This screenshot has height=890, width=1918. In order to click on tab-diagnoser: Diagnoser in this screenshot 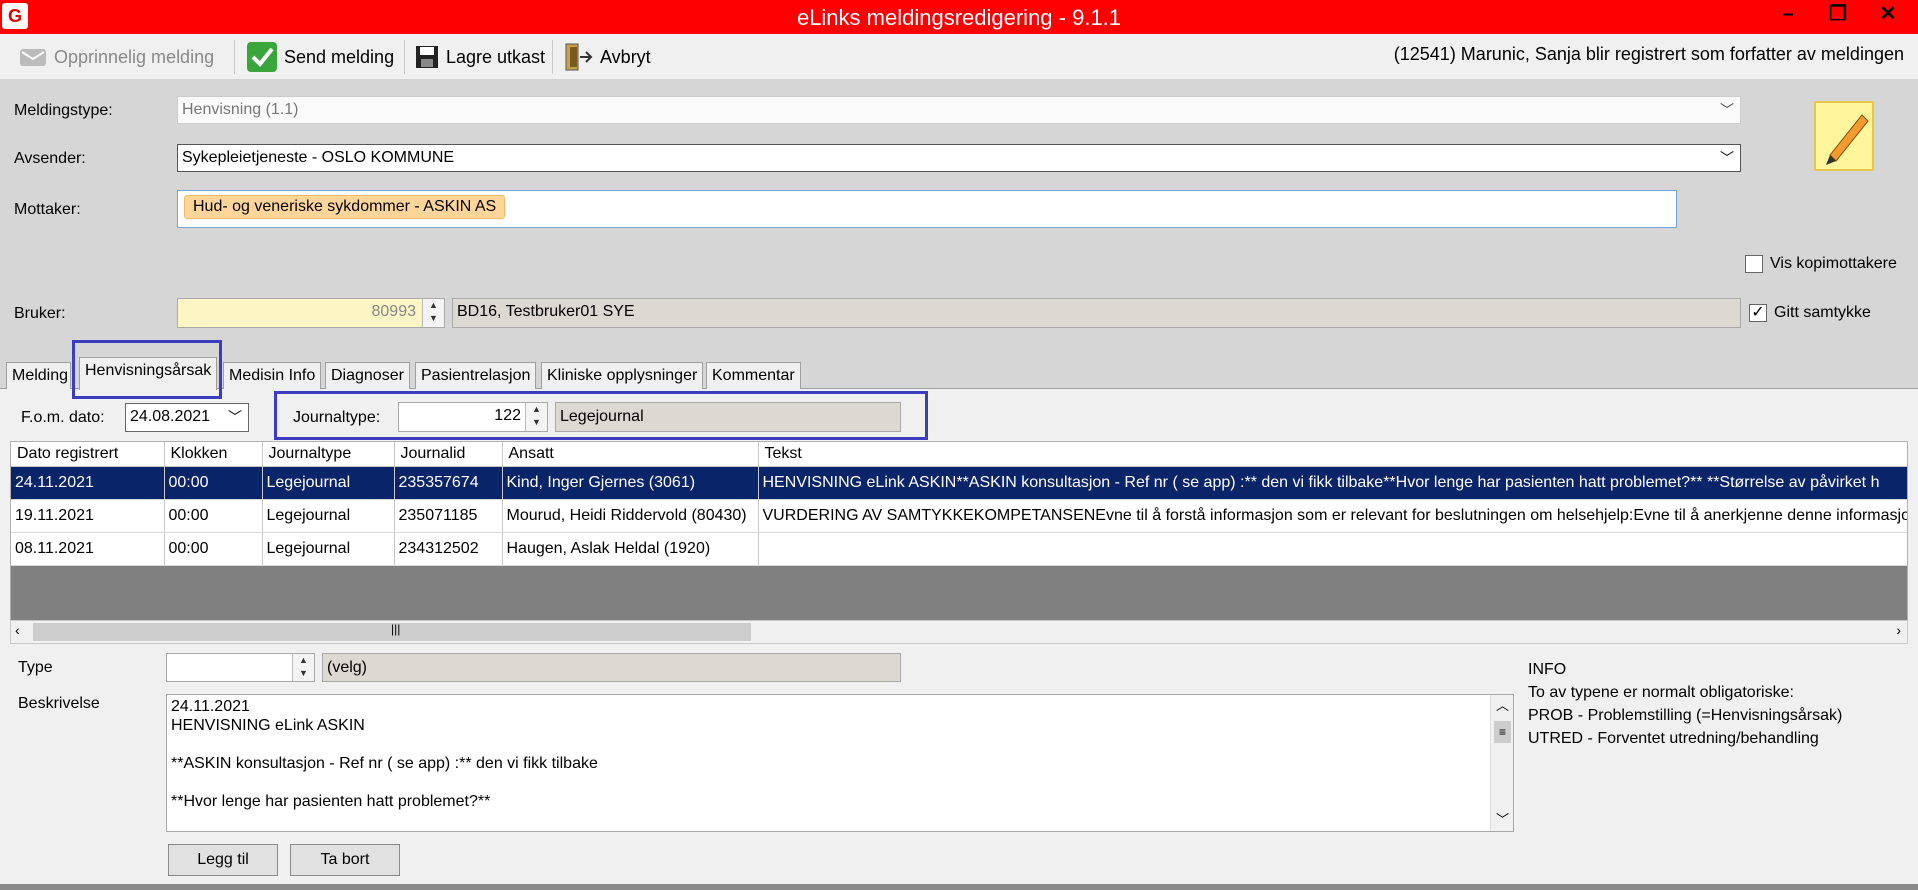, I will do `click(367, 375)`.